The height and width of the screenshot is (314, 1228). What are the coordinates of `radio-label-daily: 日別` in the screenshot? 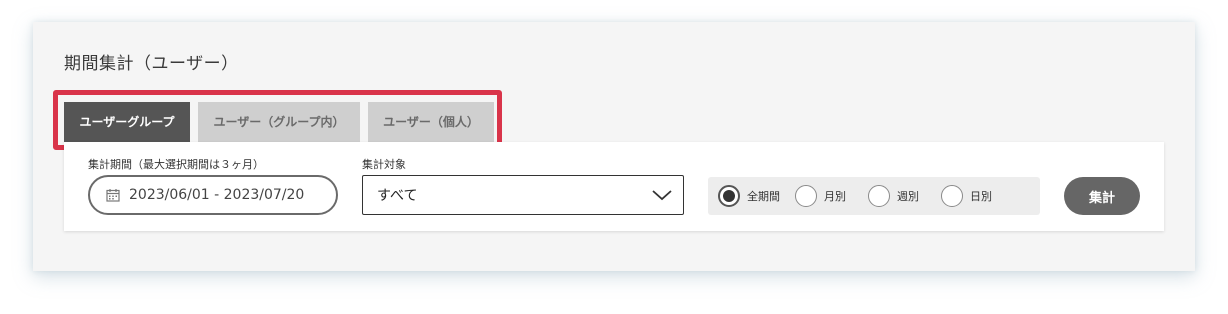 It's located at (981, 196).